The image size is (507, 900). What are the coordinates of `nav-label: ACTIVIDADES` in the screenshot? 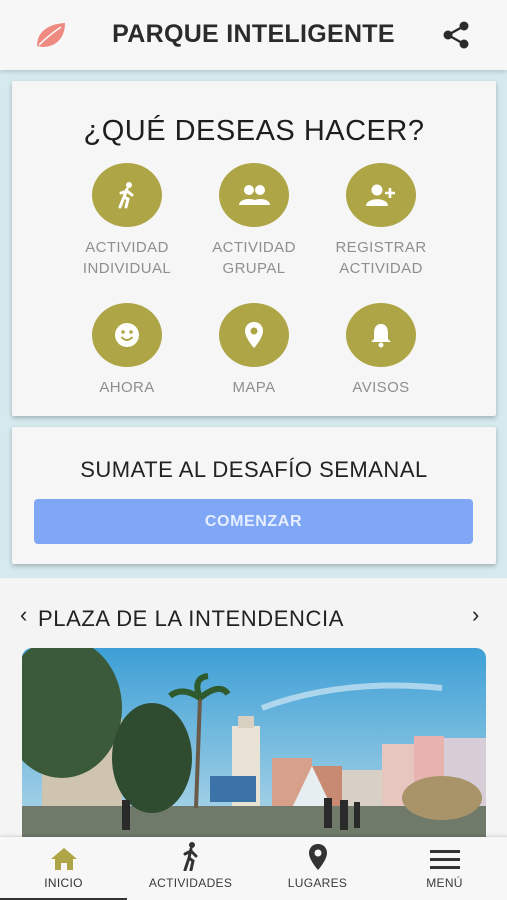 It's located at (190, 883).